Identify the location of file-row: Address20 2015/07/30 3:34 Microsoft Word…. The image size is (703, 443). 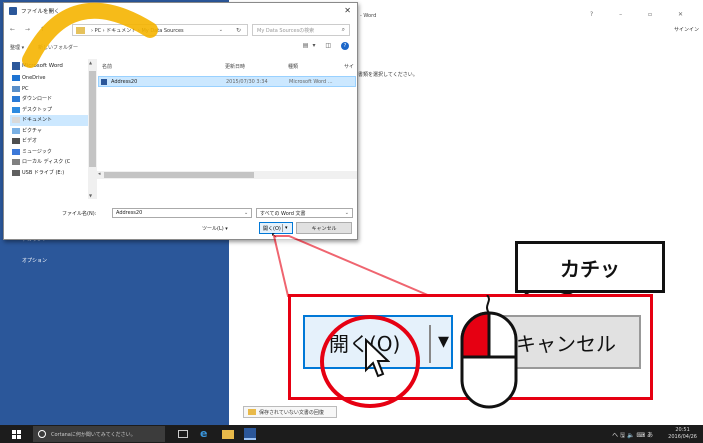
(227, 81).